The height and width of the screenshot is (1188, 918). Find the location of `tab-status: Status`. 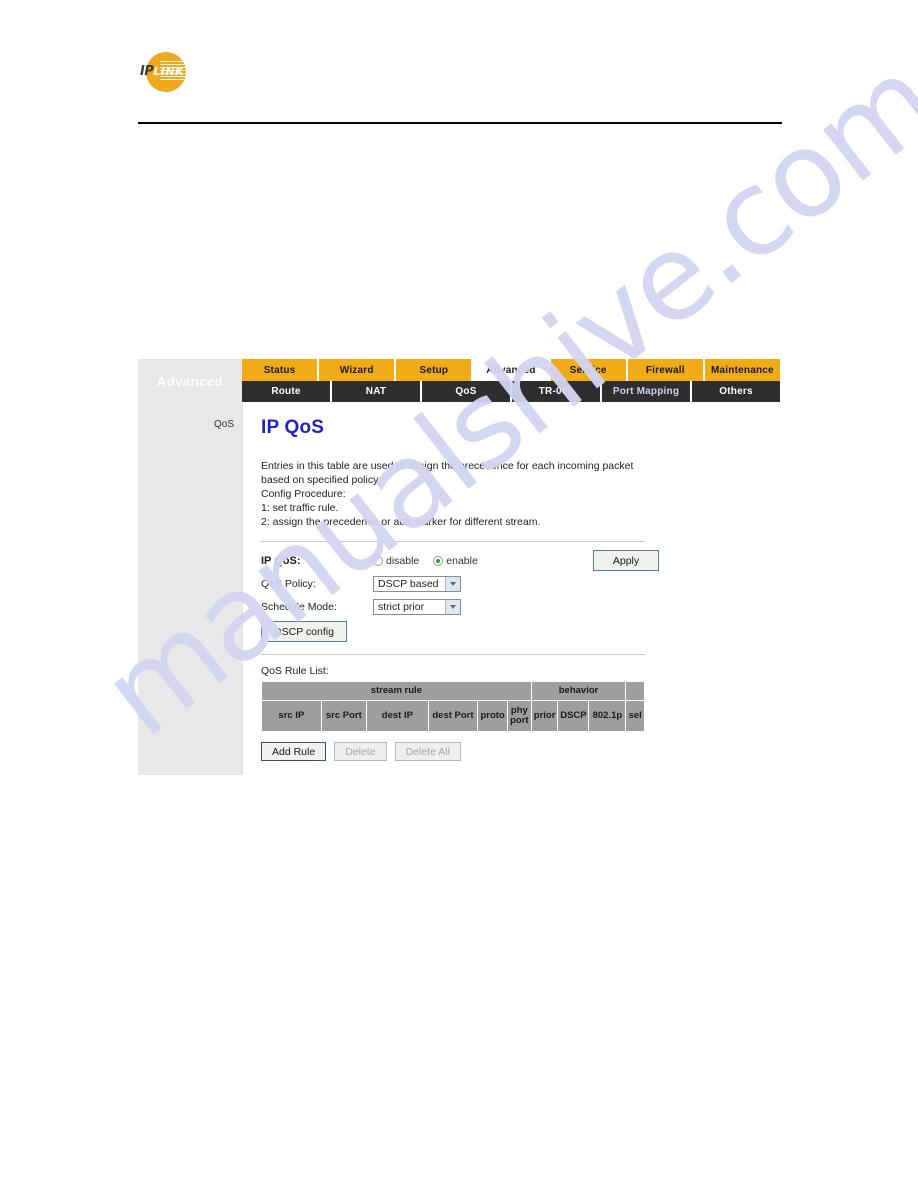

tab-status: Status is located at coordinates (281, 370).